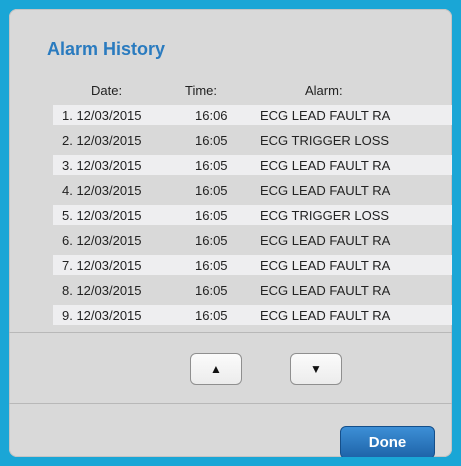  What do you see at coordinates (387, 441) in the screenshot?
I see `done-button: Done` at bounding box center [387, 441].